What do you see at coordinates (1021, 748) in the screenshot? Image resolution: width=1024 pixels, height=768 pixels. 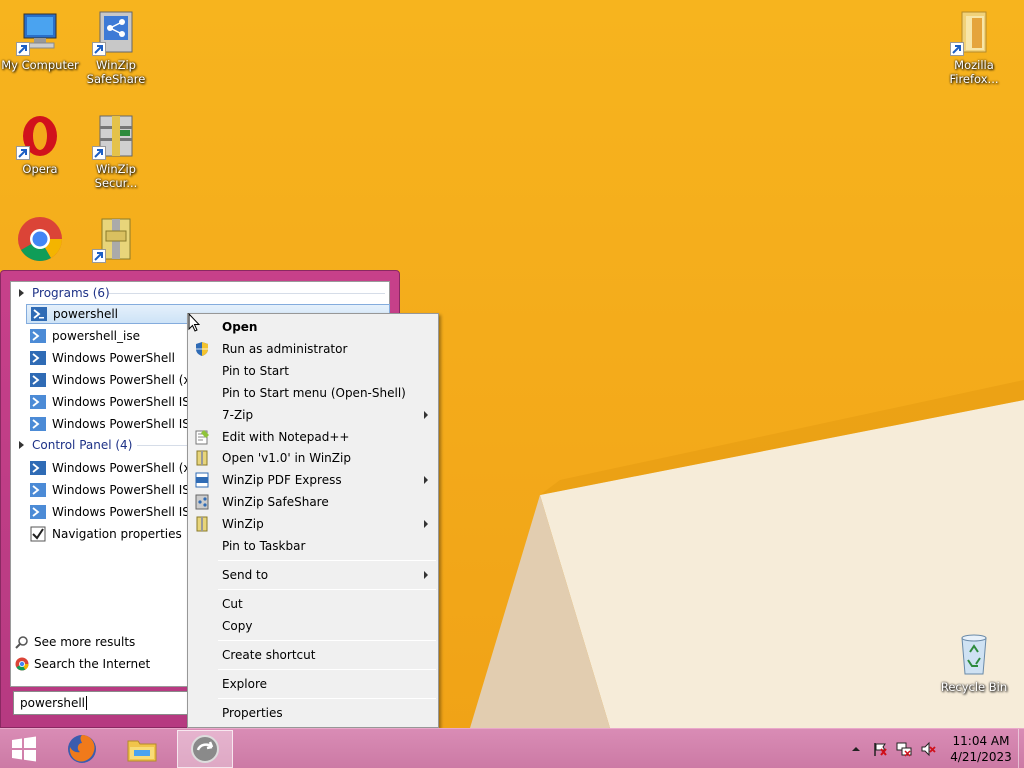 I see `show-desktop-button` at bounding box center [1021, 748].